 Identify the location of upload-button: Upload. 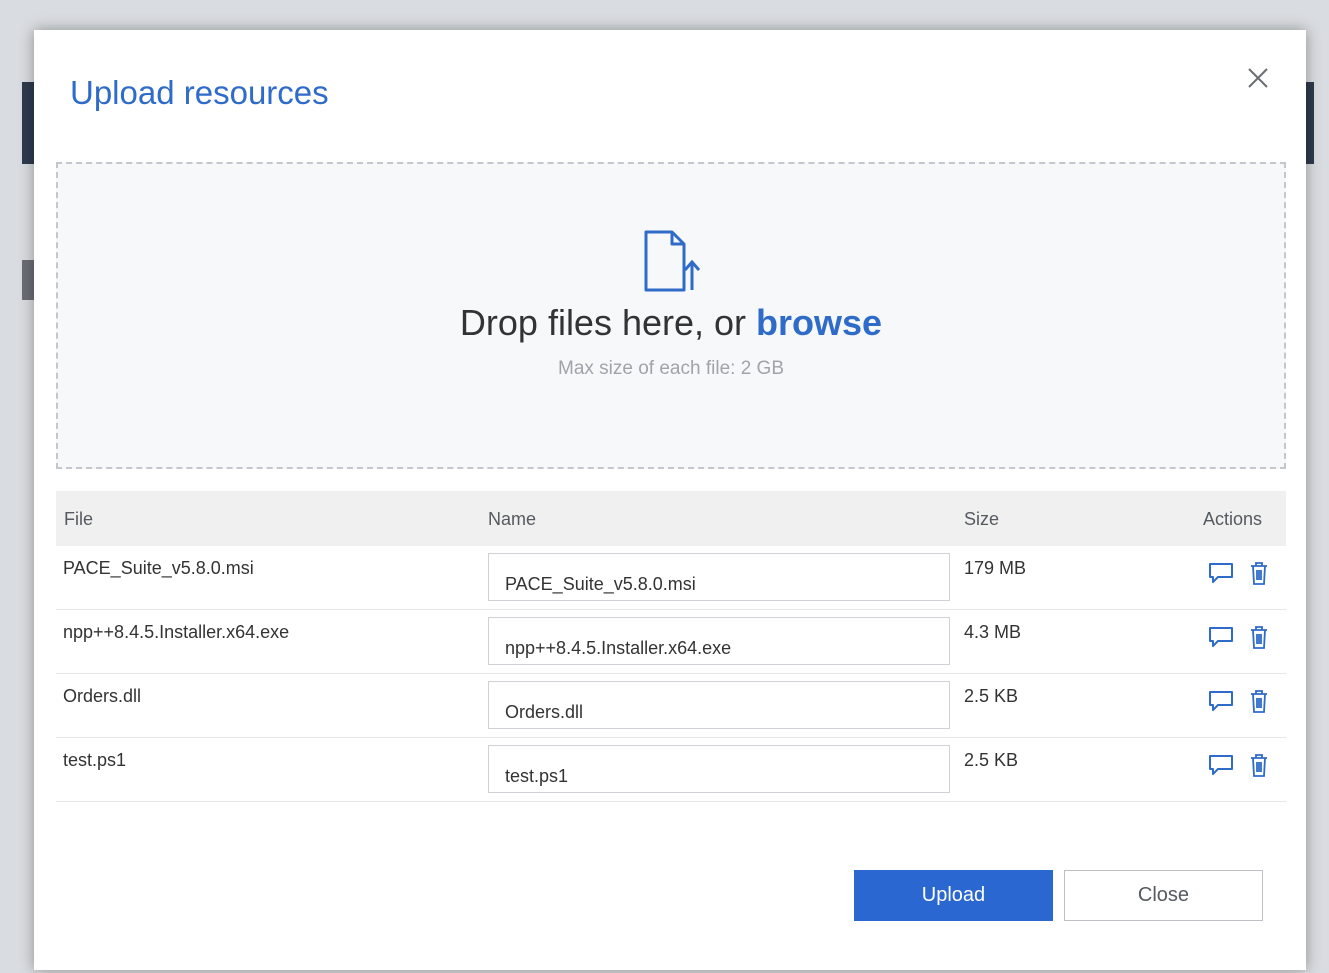
(953, 895).